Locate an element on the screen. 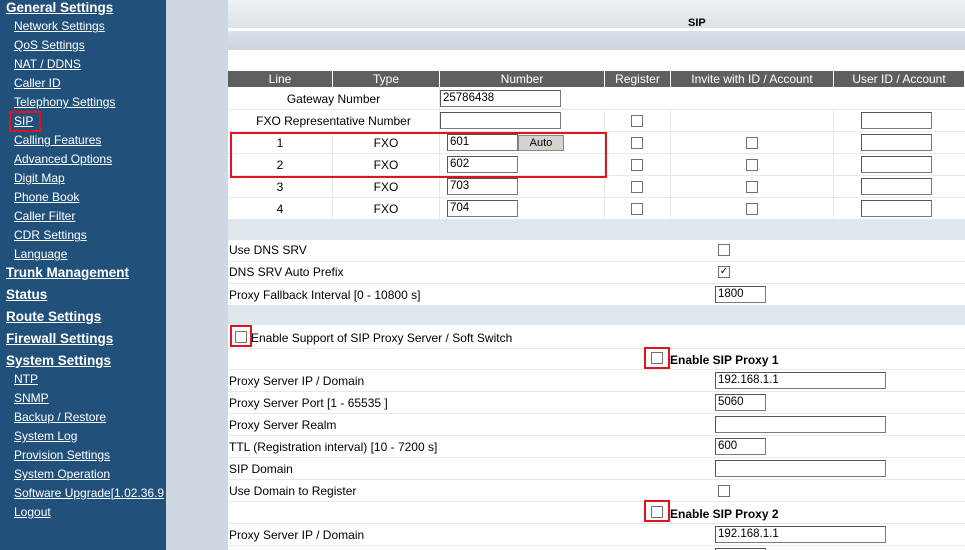 The height and width of the screenshot is (550, 965). proxy-server-port-input: 5060 is located at coordinates (740, 402).